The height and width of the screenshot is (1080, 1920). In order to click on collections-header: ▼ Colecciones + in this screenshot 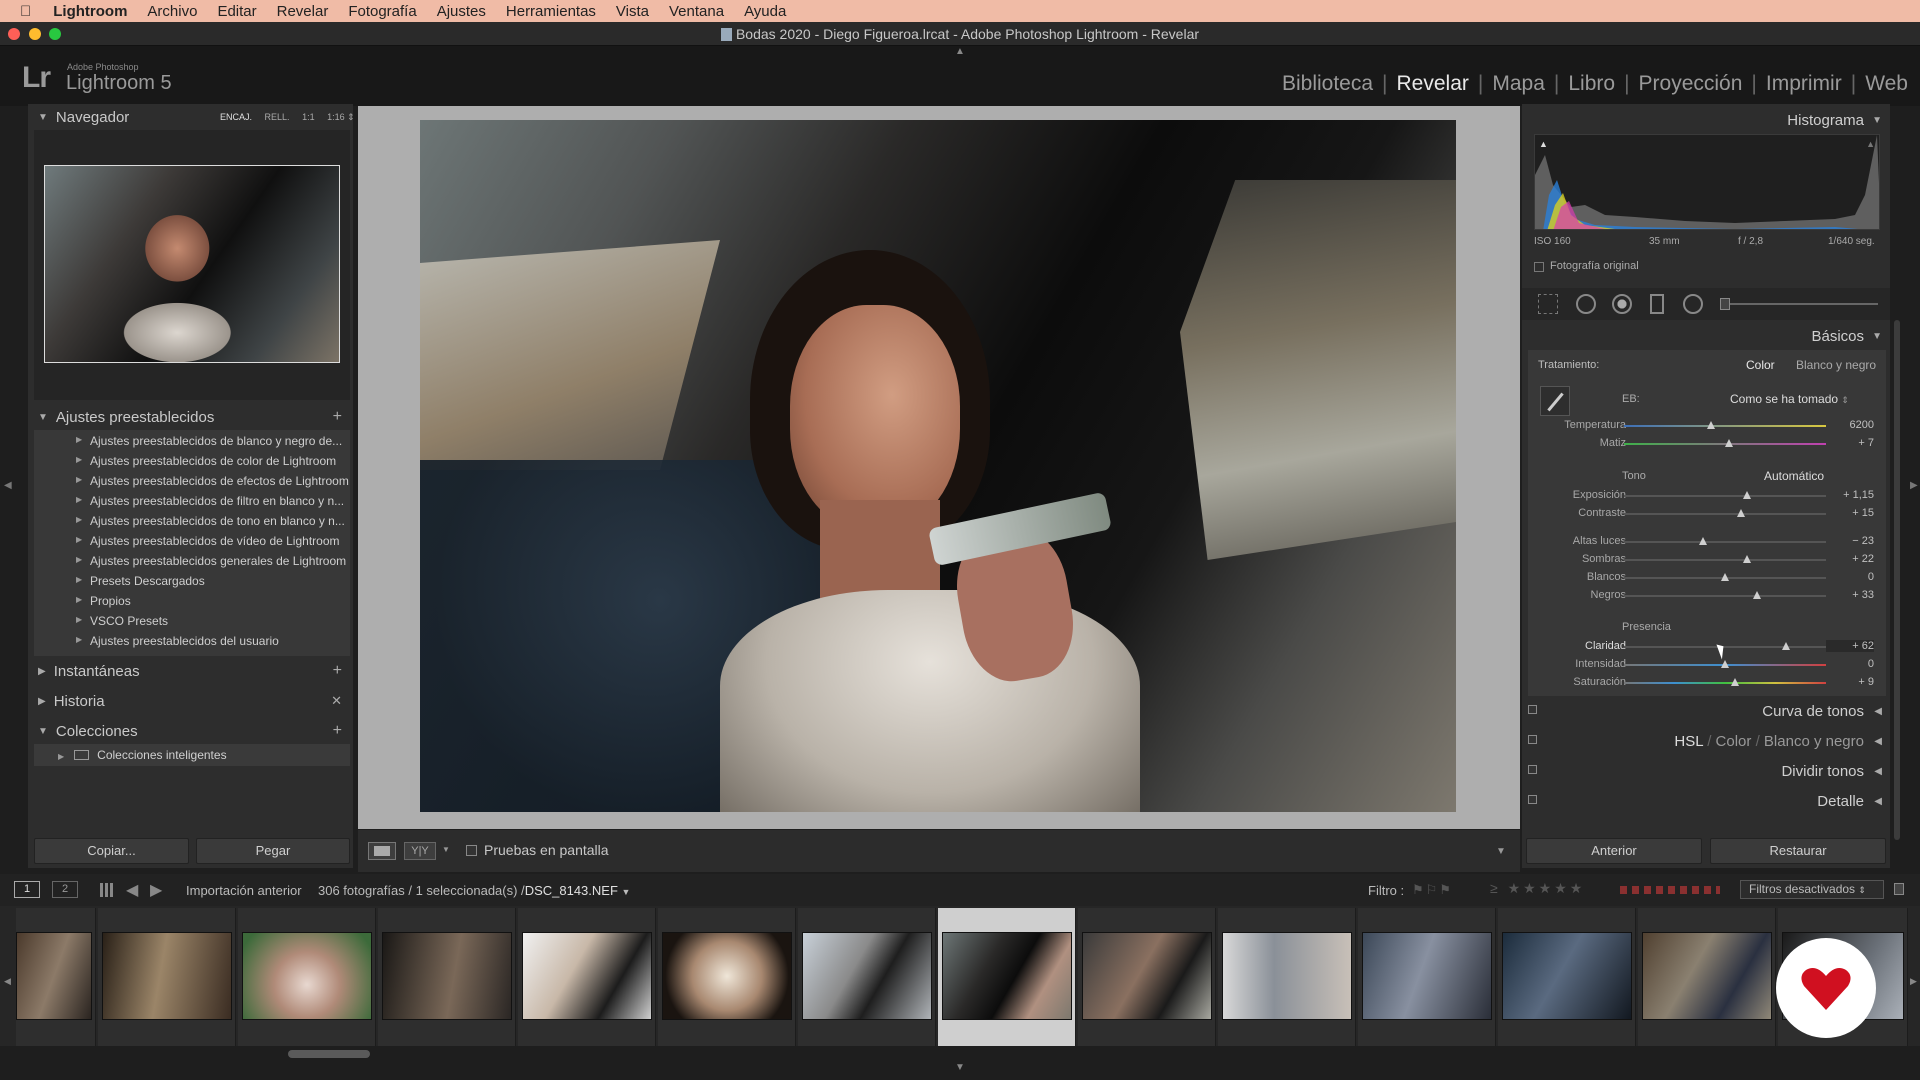, I will do `click(194, 731)`.